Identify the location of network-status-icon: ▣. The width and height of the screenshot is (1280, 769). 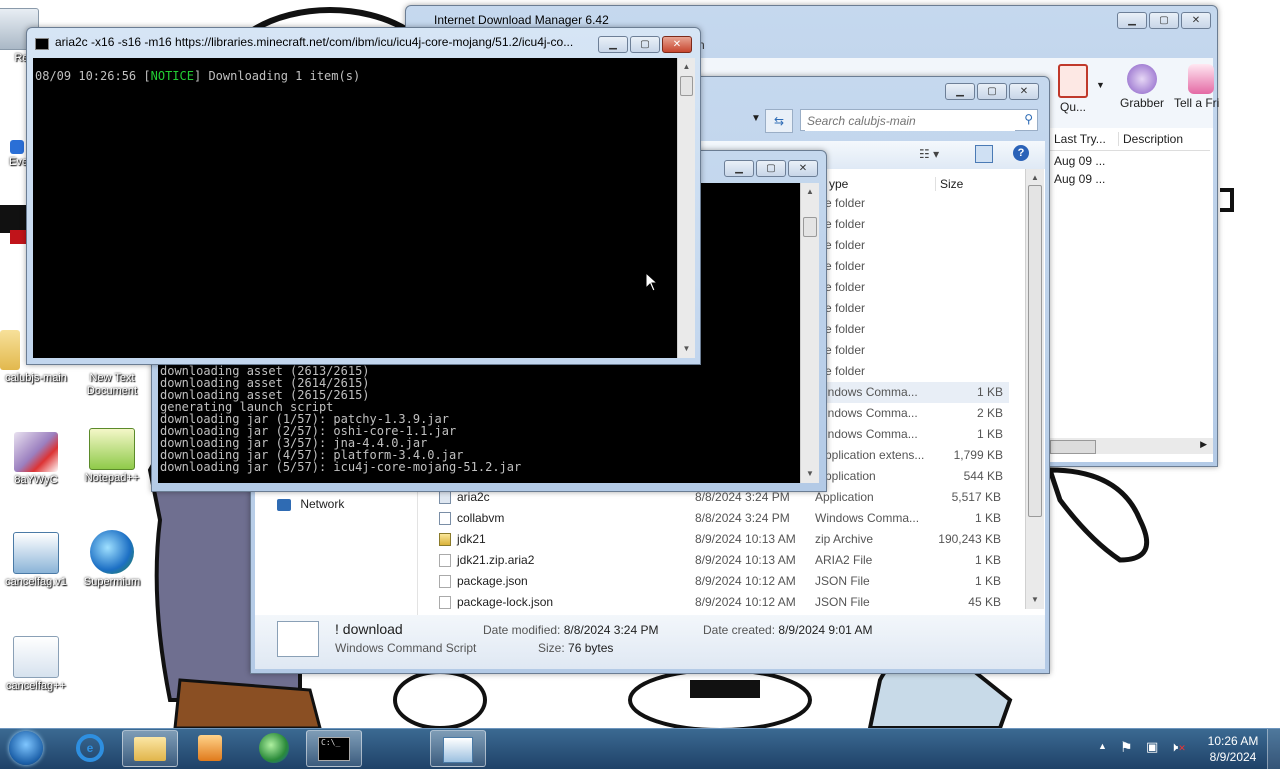
(1152, 747).